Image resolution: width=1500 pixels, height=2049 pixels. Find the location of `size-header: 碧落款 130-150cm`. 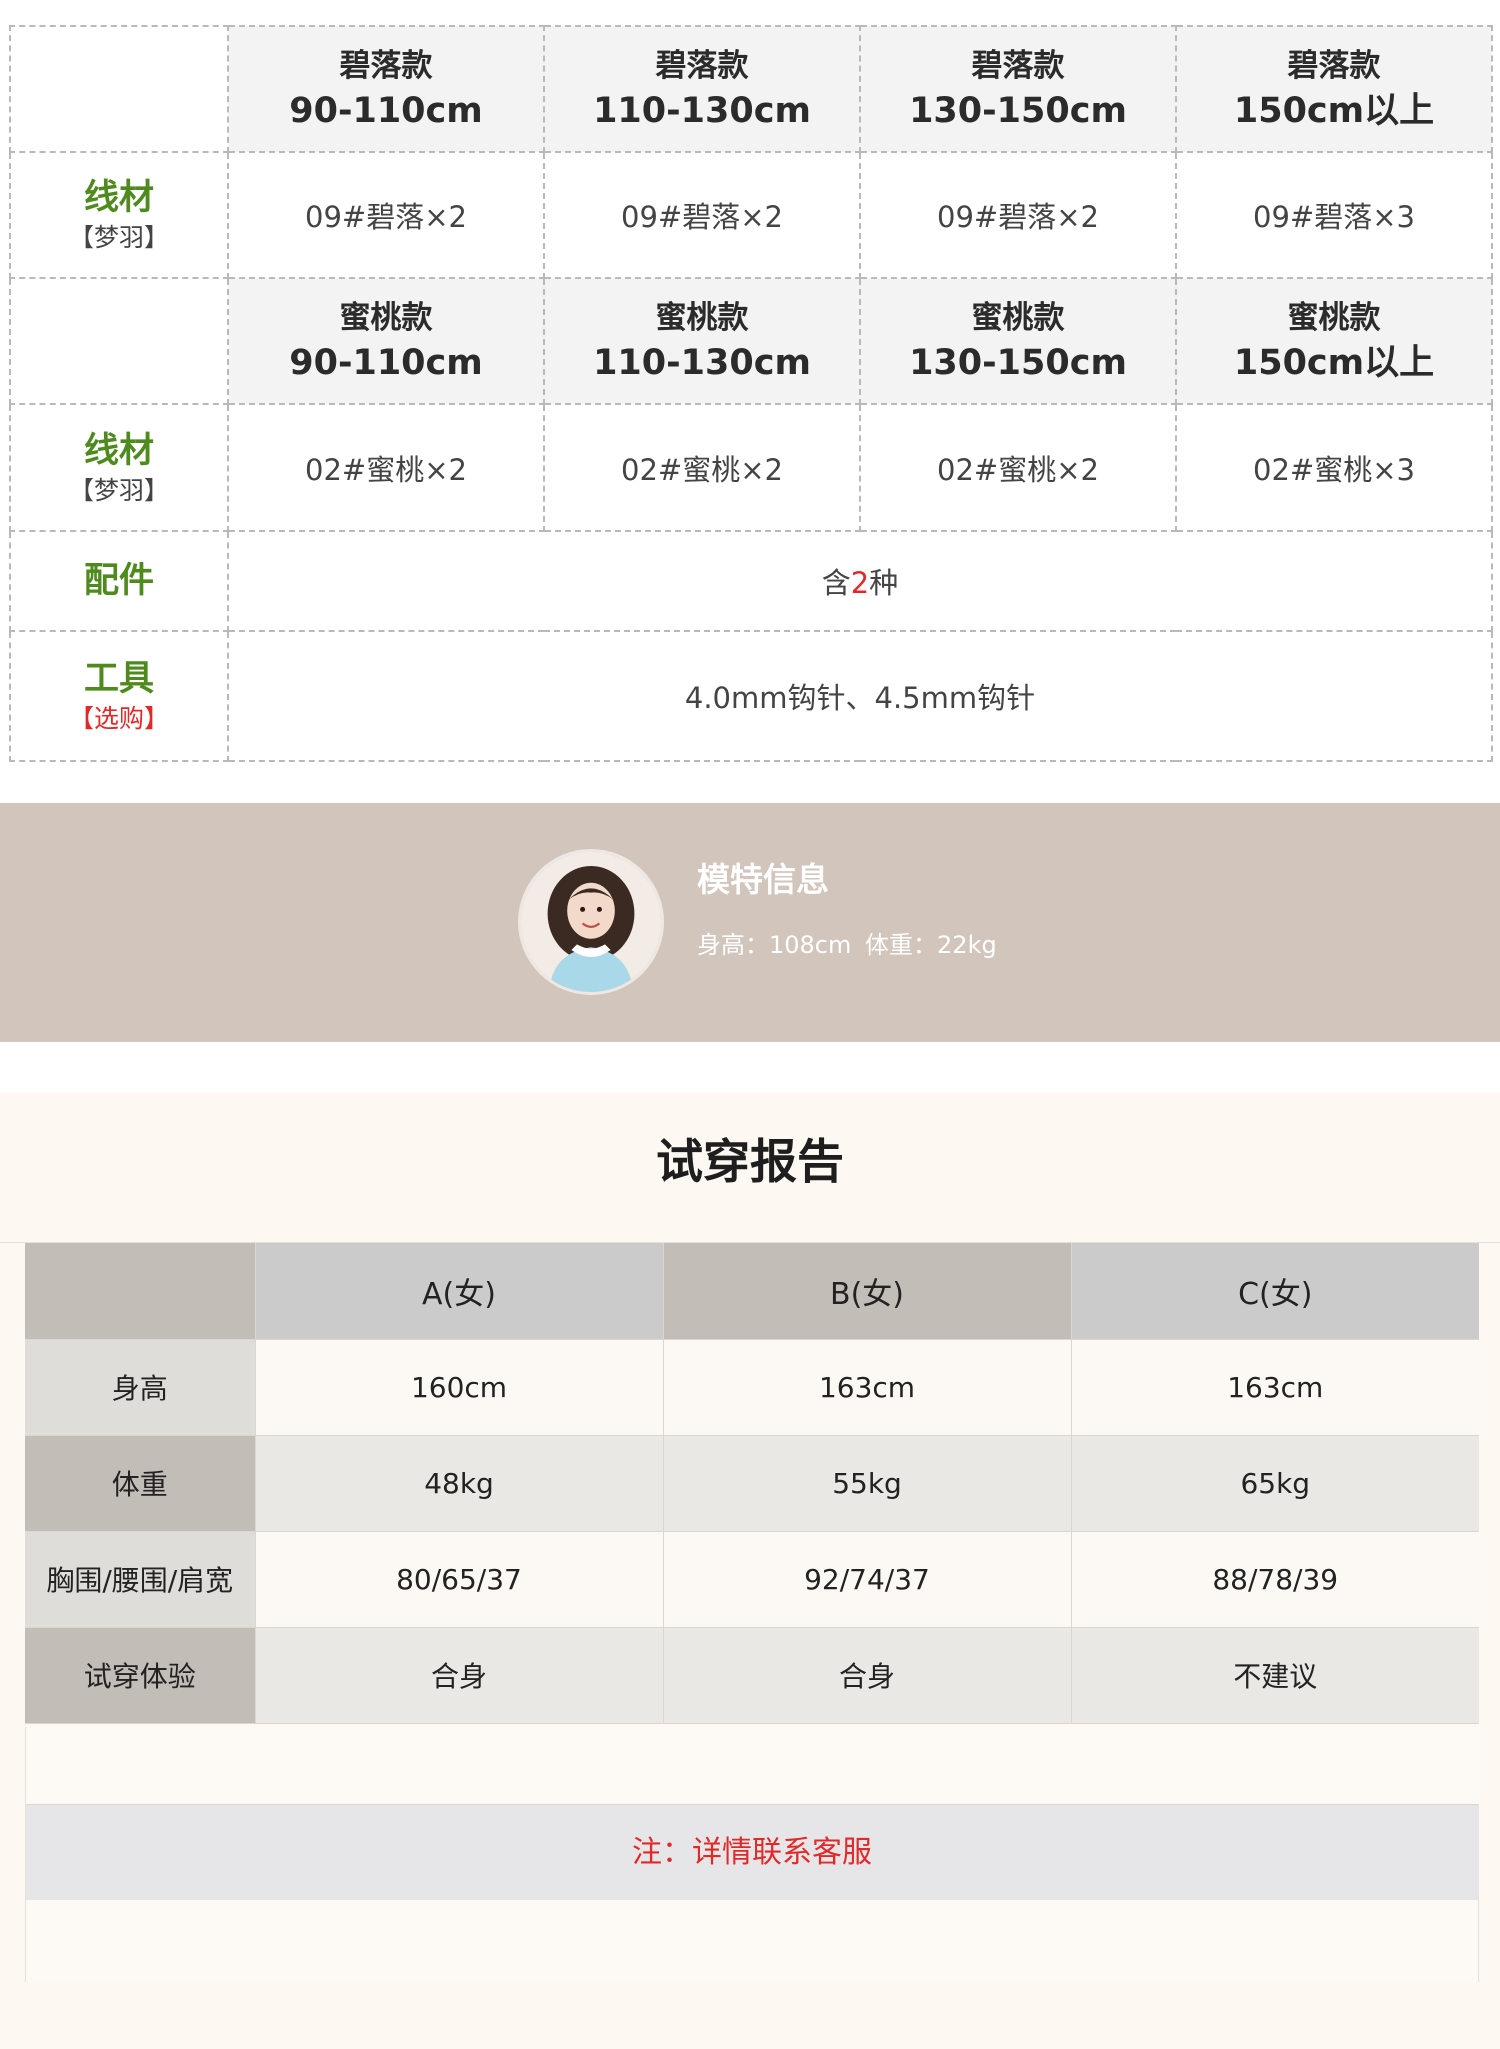

size-header: 碧落款 130-150cm is located at coordinates (1018, 89).